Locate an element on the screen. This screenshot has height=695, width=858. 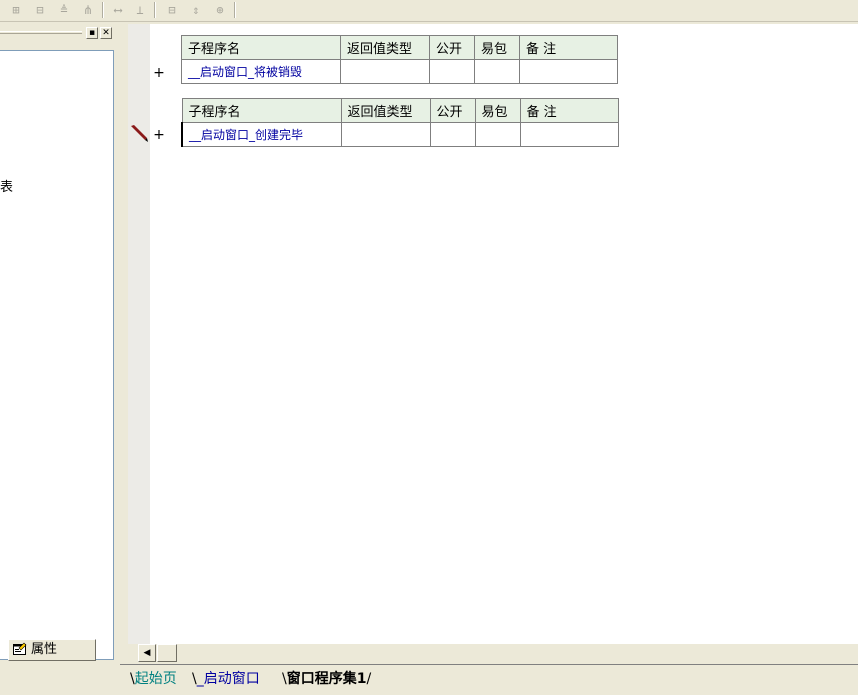
tab-start-page: \起始页 is located at coordinates (153, 679).